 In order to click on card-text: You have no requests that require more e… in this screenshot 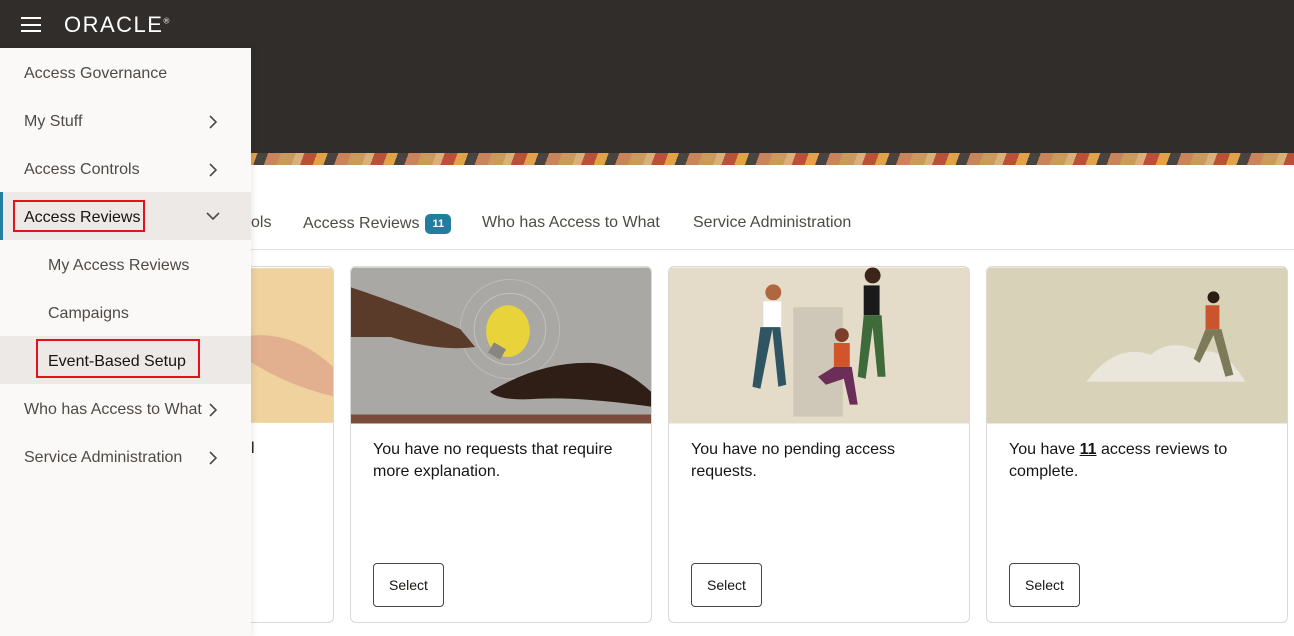, I will do `click(493, 460)`.